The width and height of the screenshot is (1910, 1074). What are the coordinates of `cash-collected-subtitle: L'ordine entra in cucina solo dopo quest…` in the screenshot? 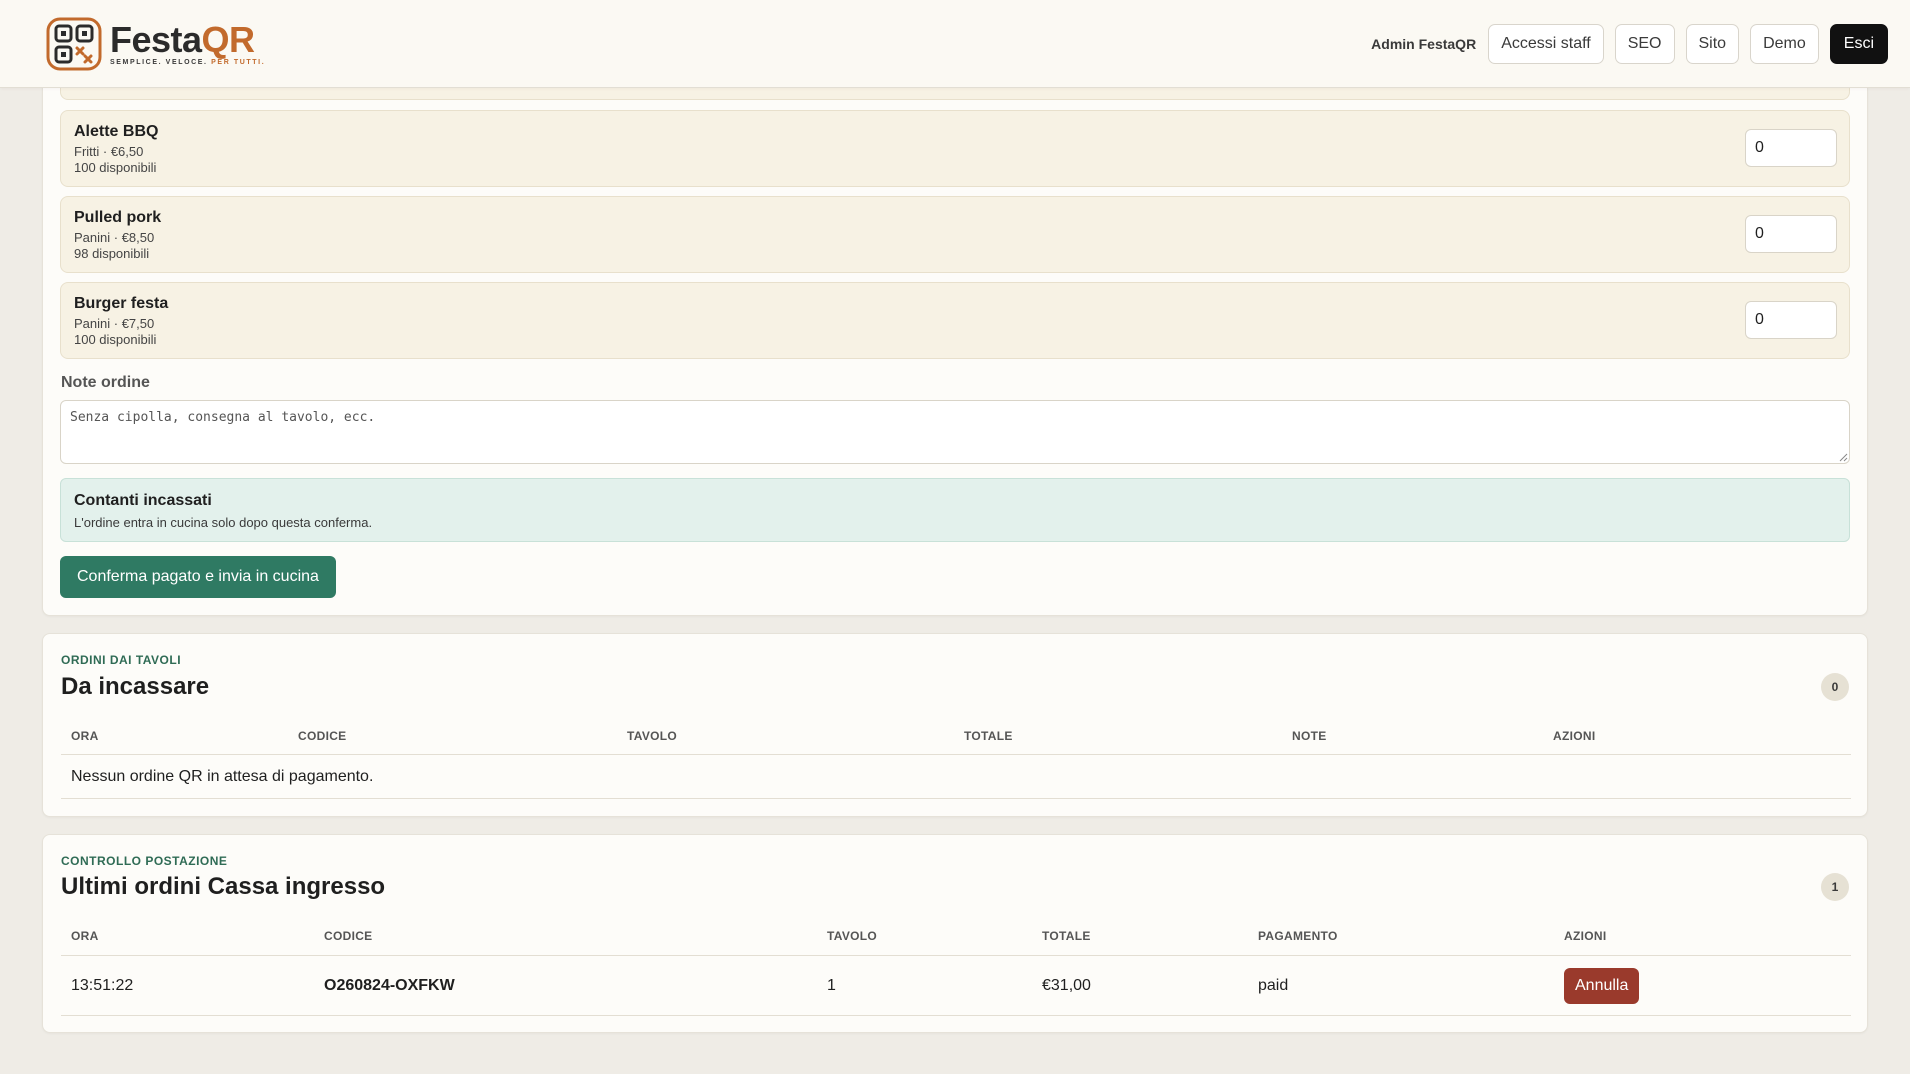 It's located at (223, 522).